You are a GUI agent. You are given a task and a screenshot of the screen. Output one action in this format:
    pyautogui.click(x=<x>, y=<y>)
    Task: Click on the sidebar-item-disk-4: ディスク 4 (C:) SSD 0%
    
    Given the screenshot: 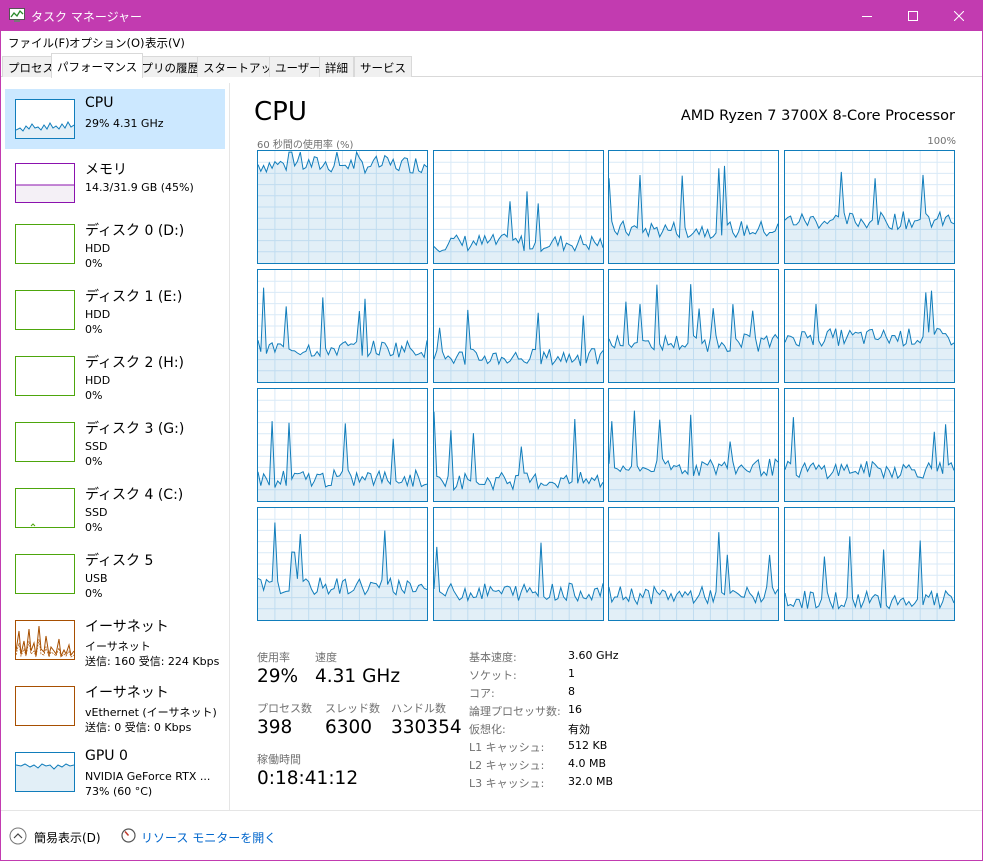 What is the action you would take?
    pyautogui.click(x=115, y=508)
    